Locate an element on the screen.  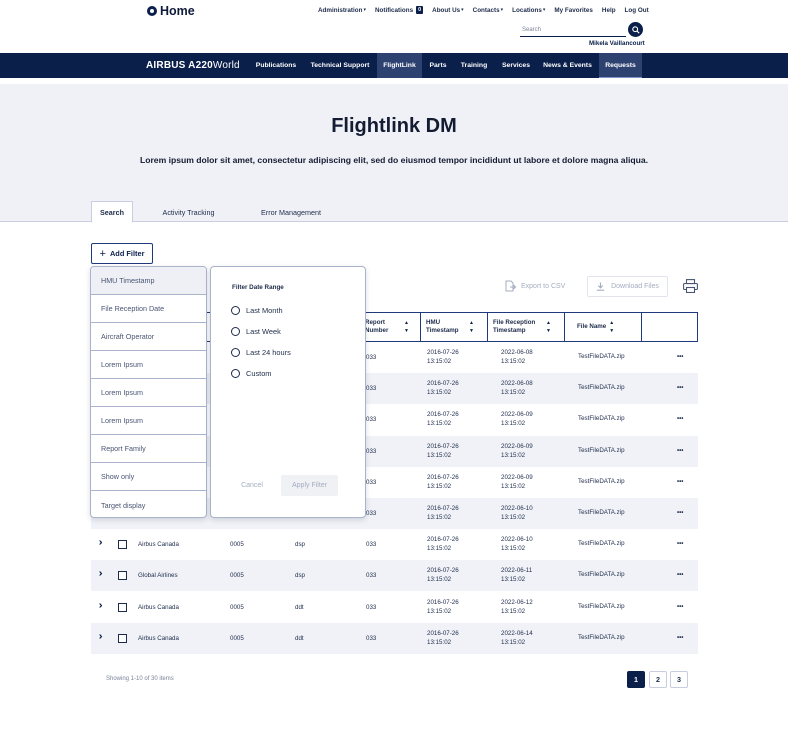
add-filter-button: + Add Filter is located at coordinates (122, 253).